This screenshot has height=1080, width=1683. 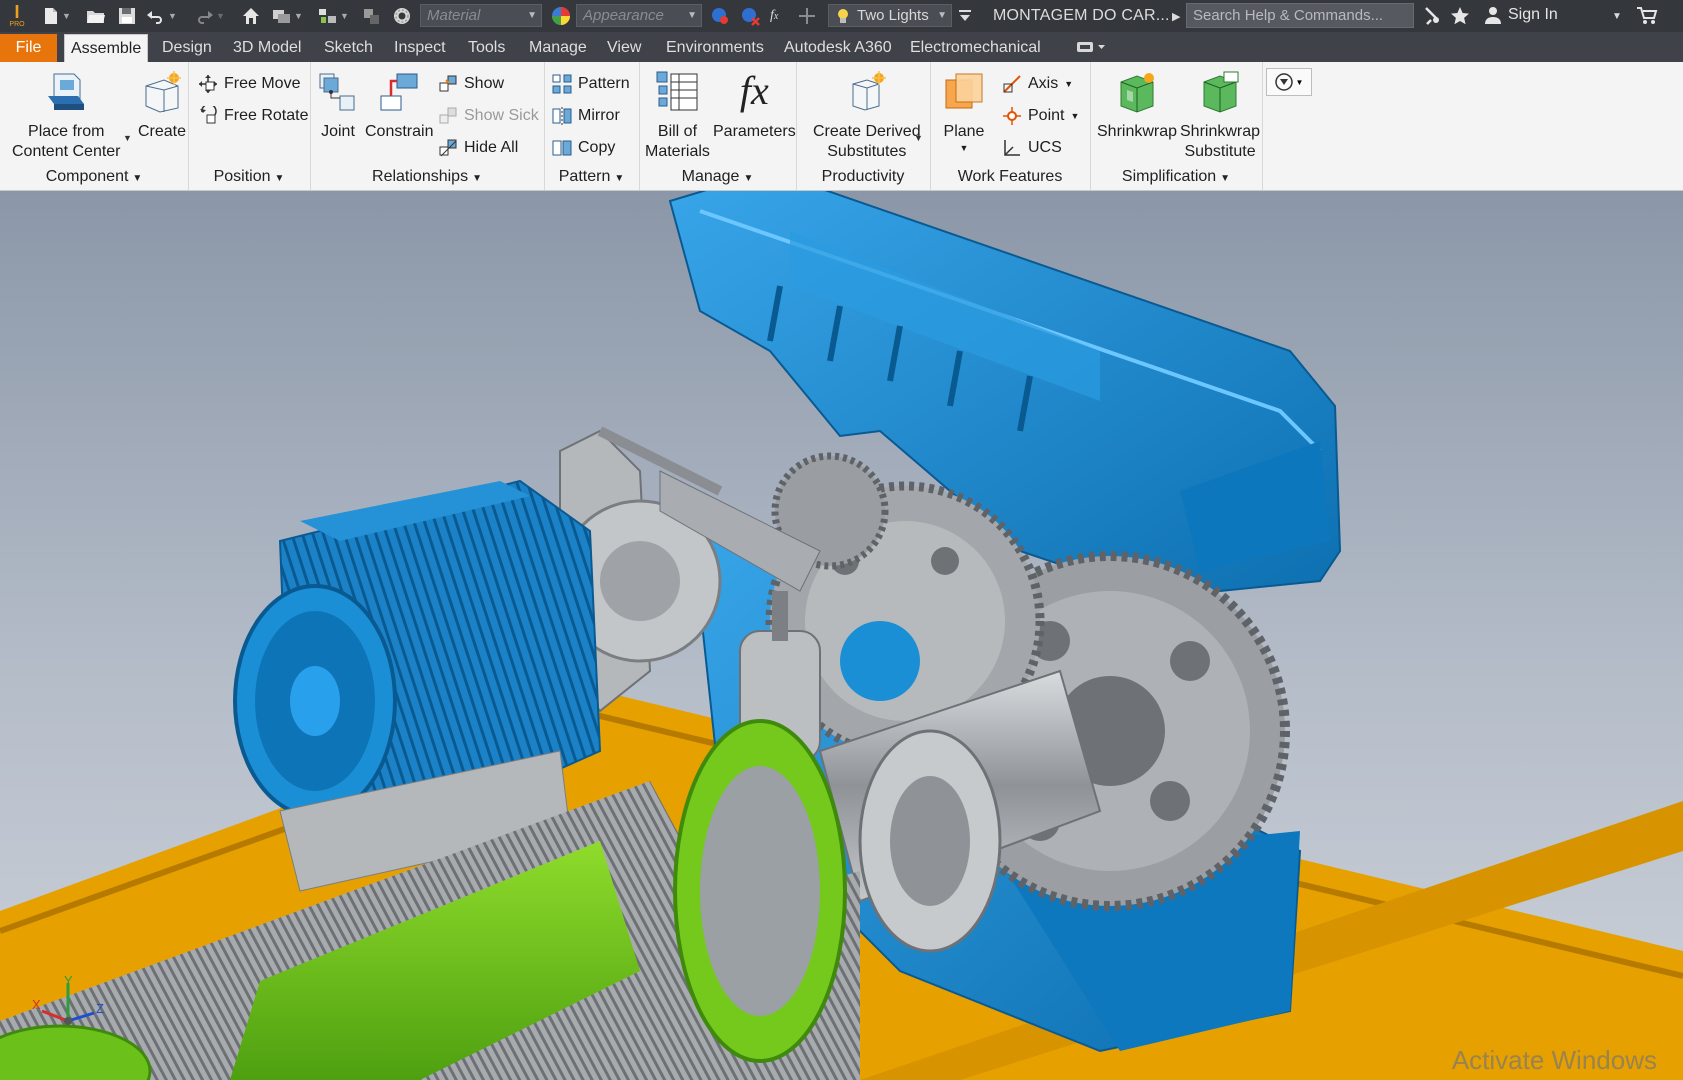 What do you see at coordinates (717, 177) in the screenshot?
I see `panel-manage-title: Manage ▼` at bounding box center [717, 177].